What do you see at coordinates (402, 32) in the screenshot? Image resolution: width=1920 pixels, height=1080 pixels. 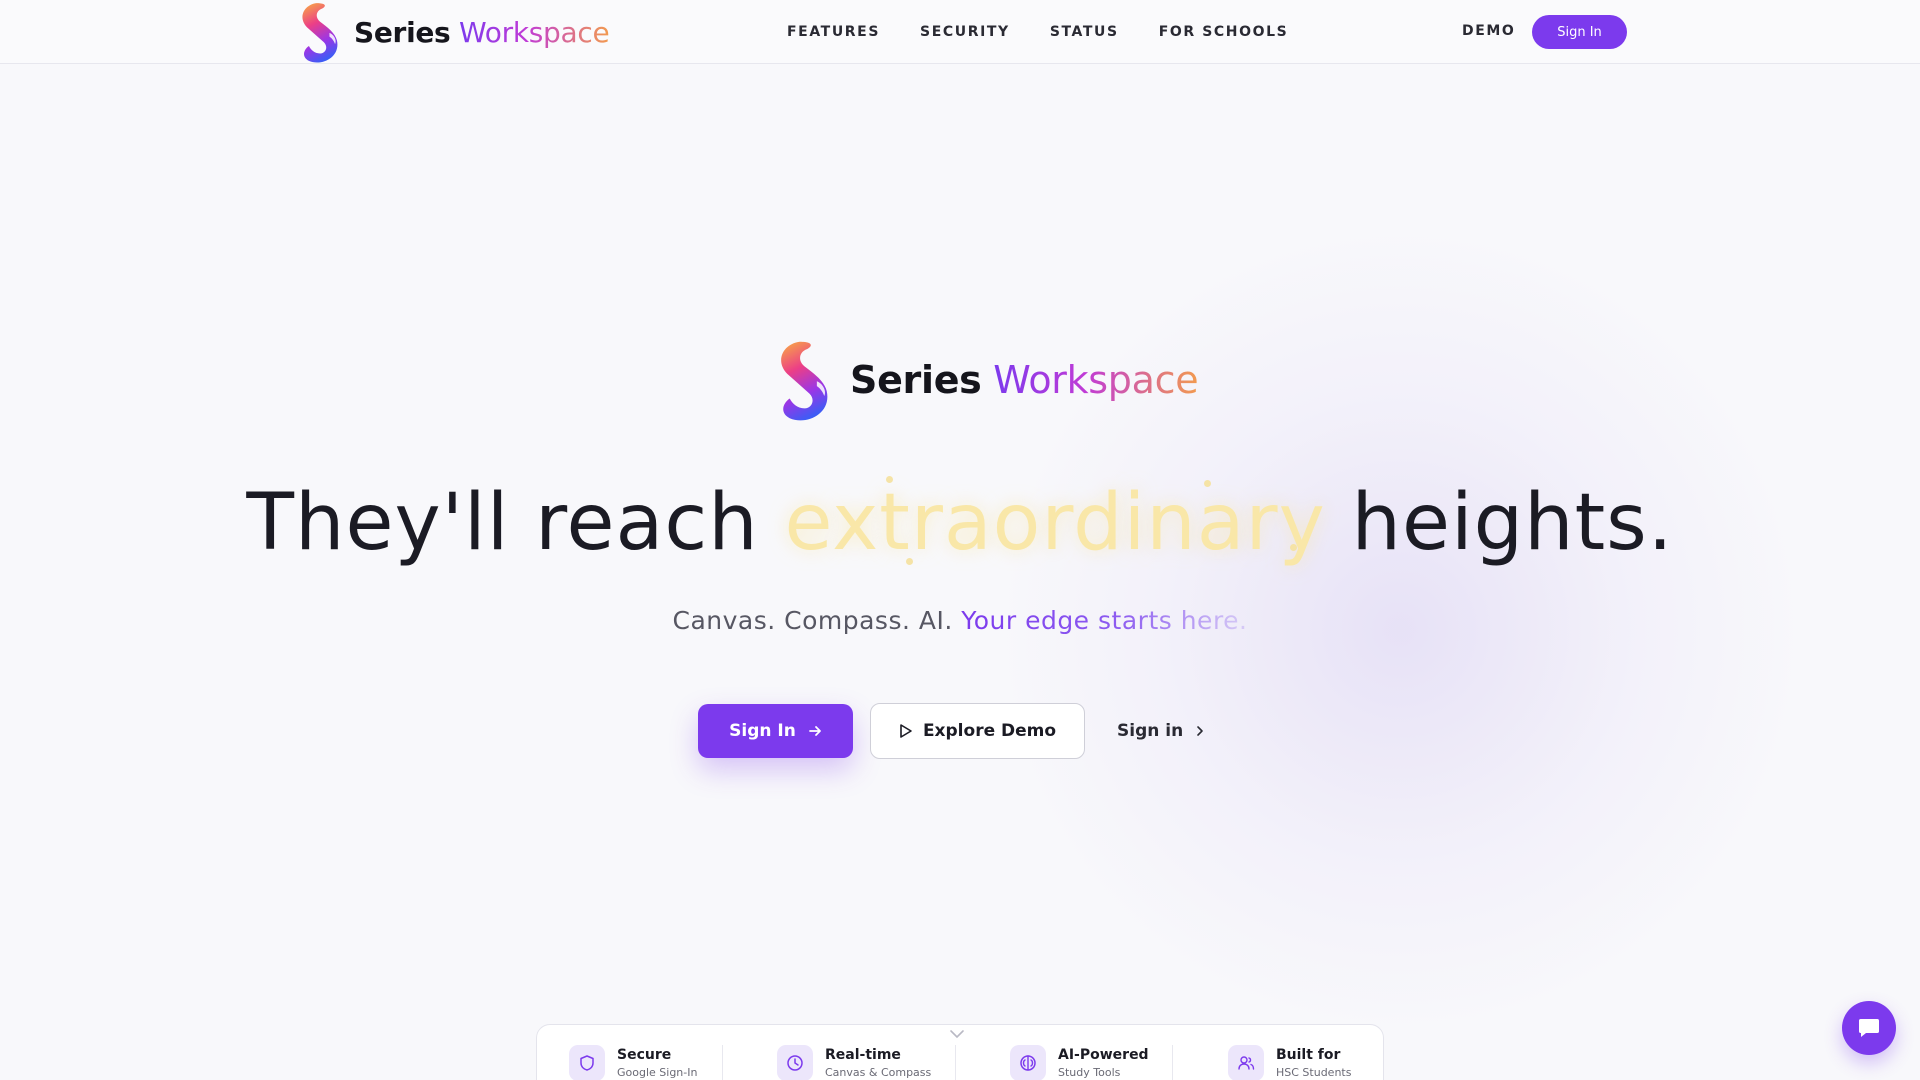 I see `brand-name-bold: Series` at bounding box center [402, 32].